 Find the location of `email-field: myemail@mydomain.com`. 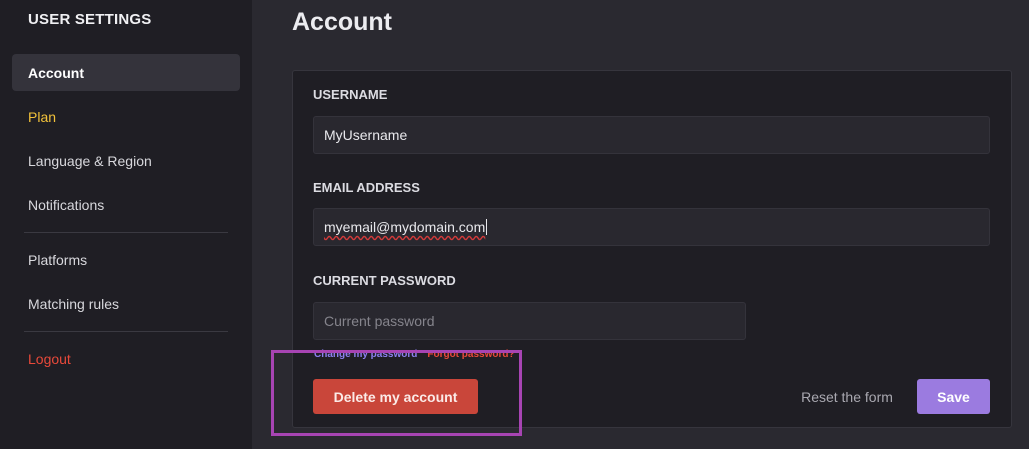

email-field: myemail@mydomain.com is located at coordinates (651, 227).